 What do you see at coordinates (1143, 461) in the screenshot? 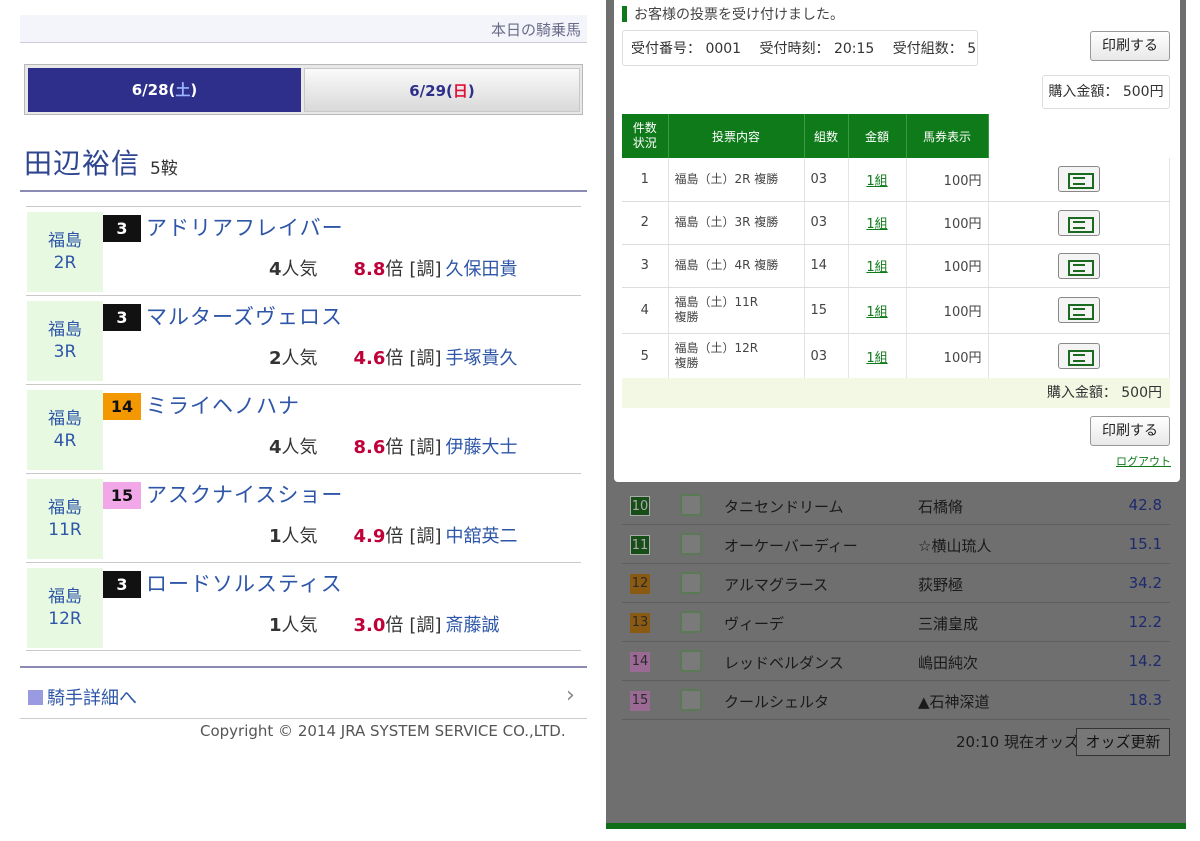
I see `logout-link: ログアウト` at bounding box center [1143, 461].